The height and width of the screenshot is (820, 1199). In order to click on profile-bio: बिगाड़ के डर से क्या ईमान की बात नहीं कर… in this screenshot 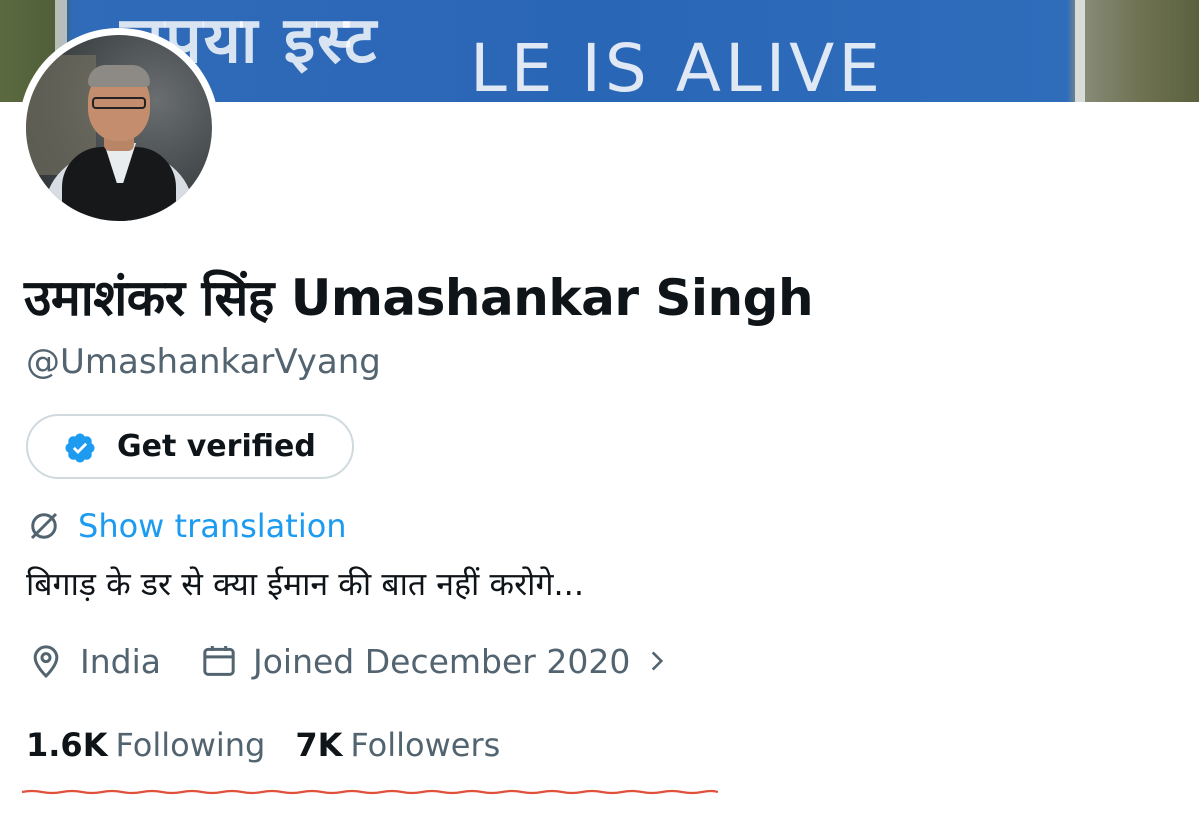, I will do `click(305, 584)`.